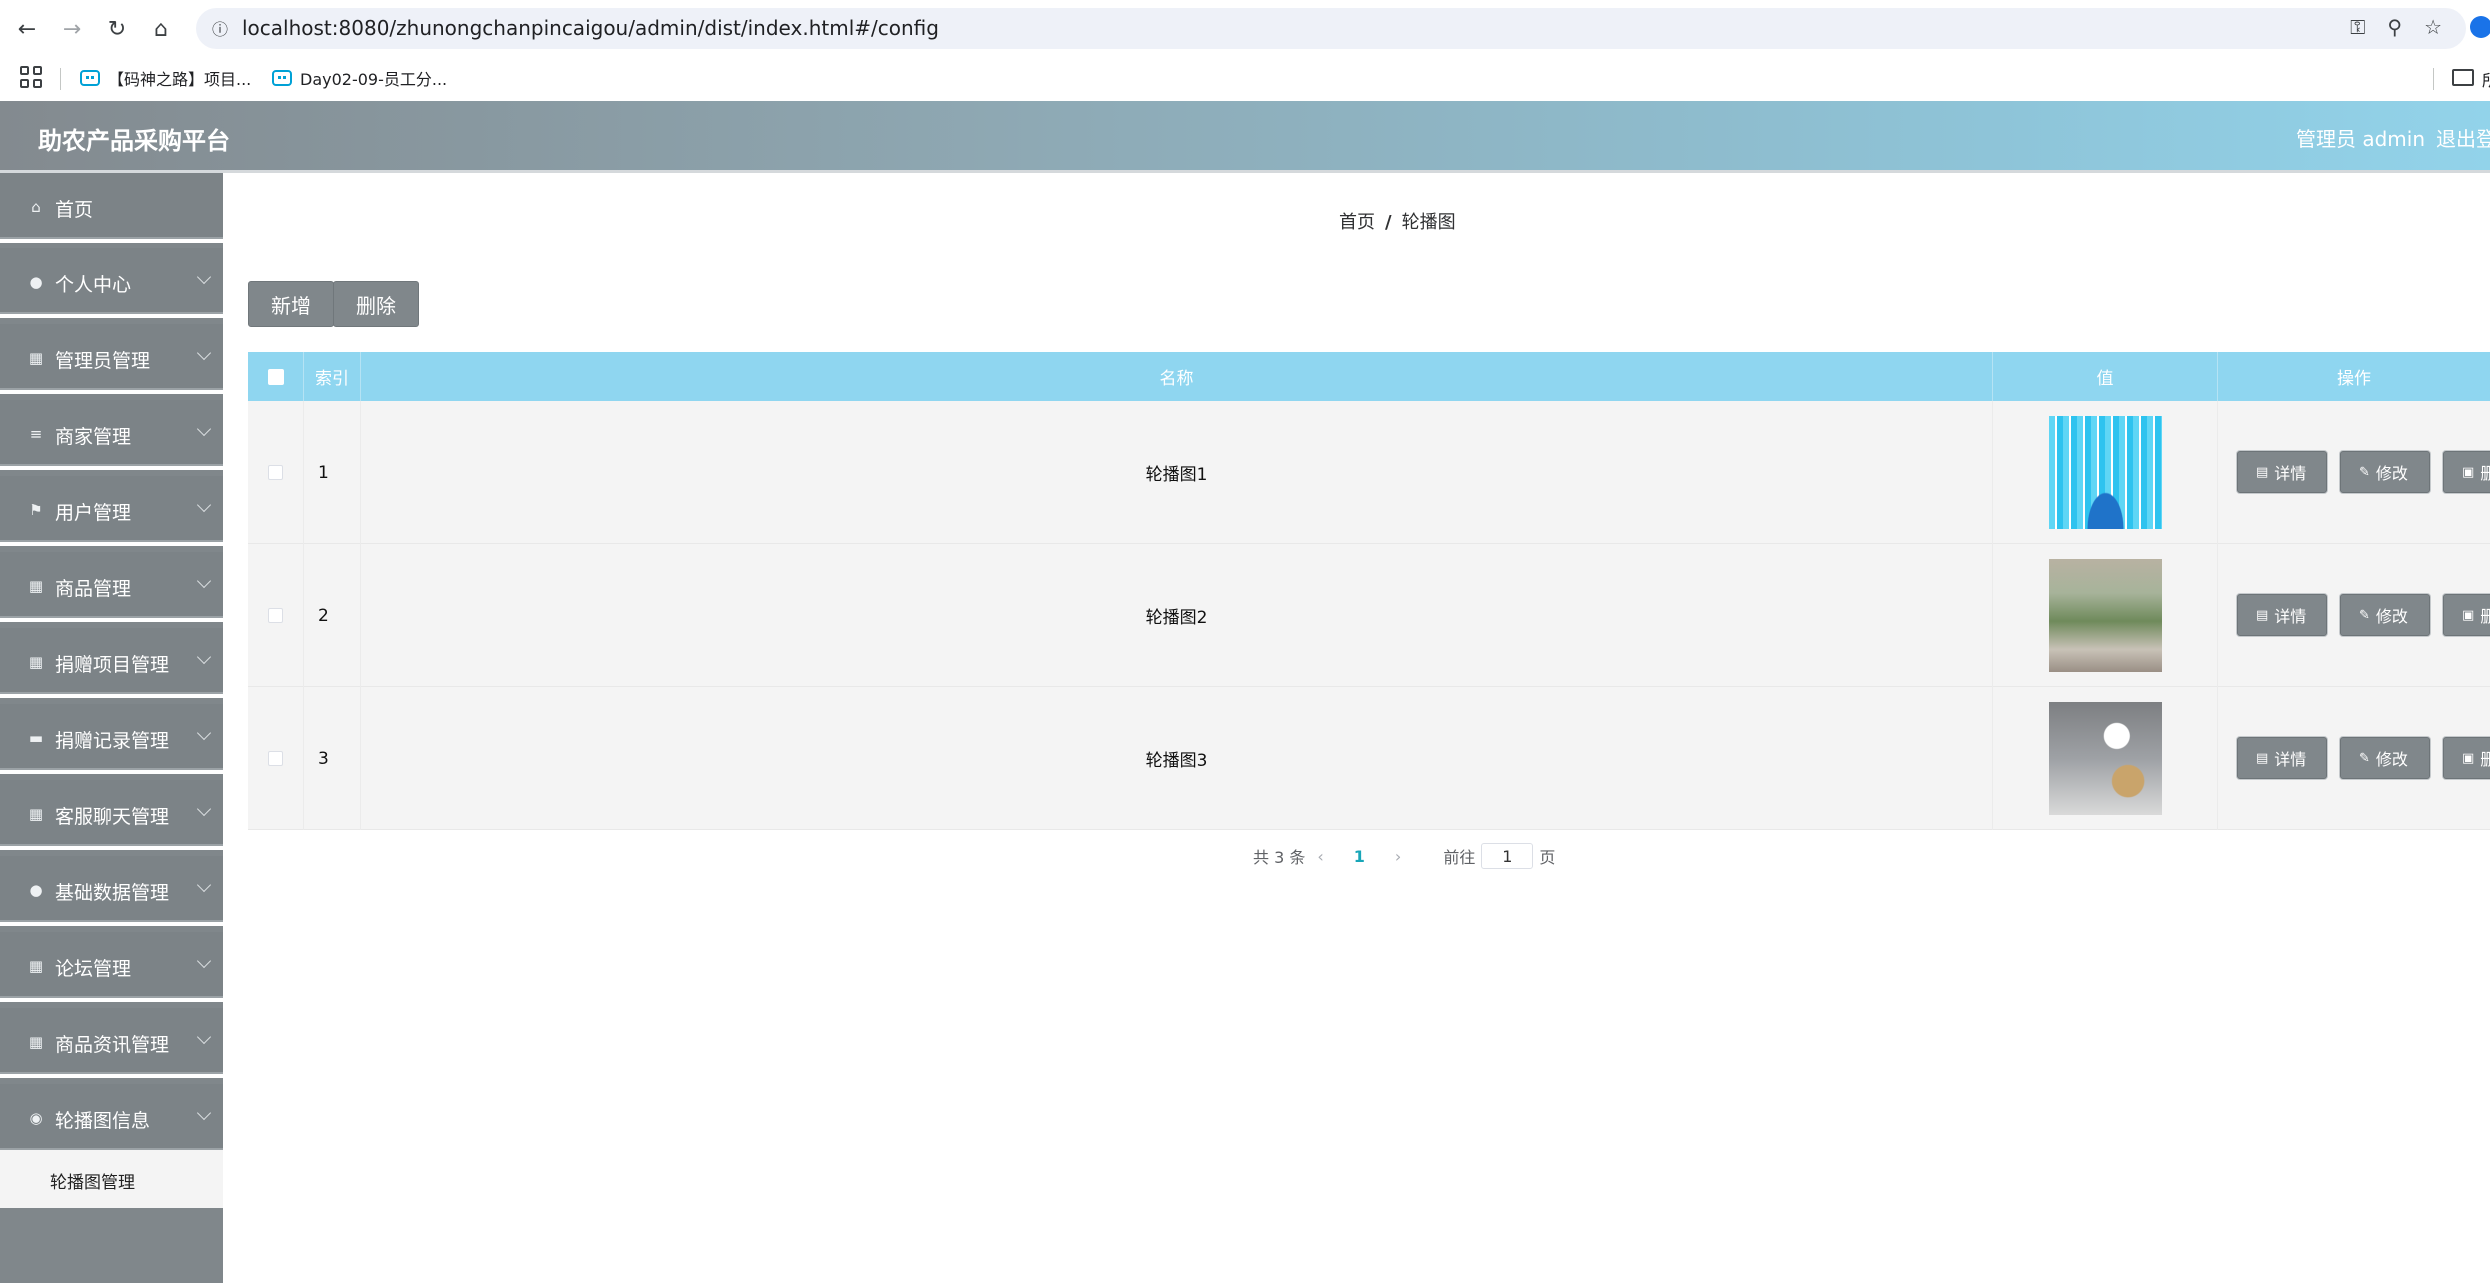 This screenshot has height=1283, width=2490. What do you see at coordinates (2394, 27) in the screenshot?
I see `zoom-icon: ⚲` at bounding box center [2394, 27].